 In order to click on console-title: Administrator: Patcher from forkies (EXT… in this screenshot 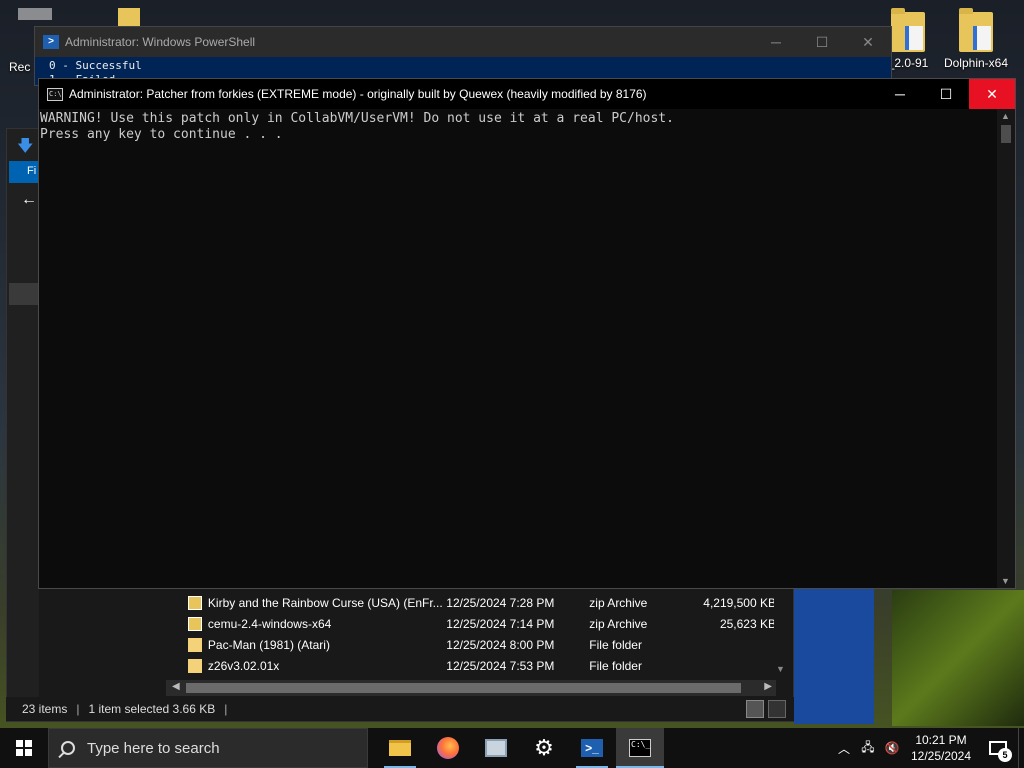, I will do `click(358, 94)`.